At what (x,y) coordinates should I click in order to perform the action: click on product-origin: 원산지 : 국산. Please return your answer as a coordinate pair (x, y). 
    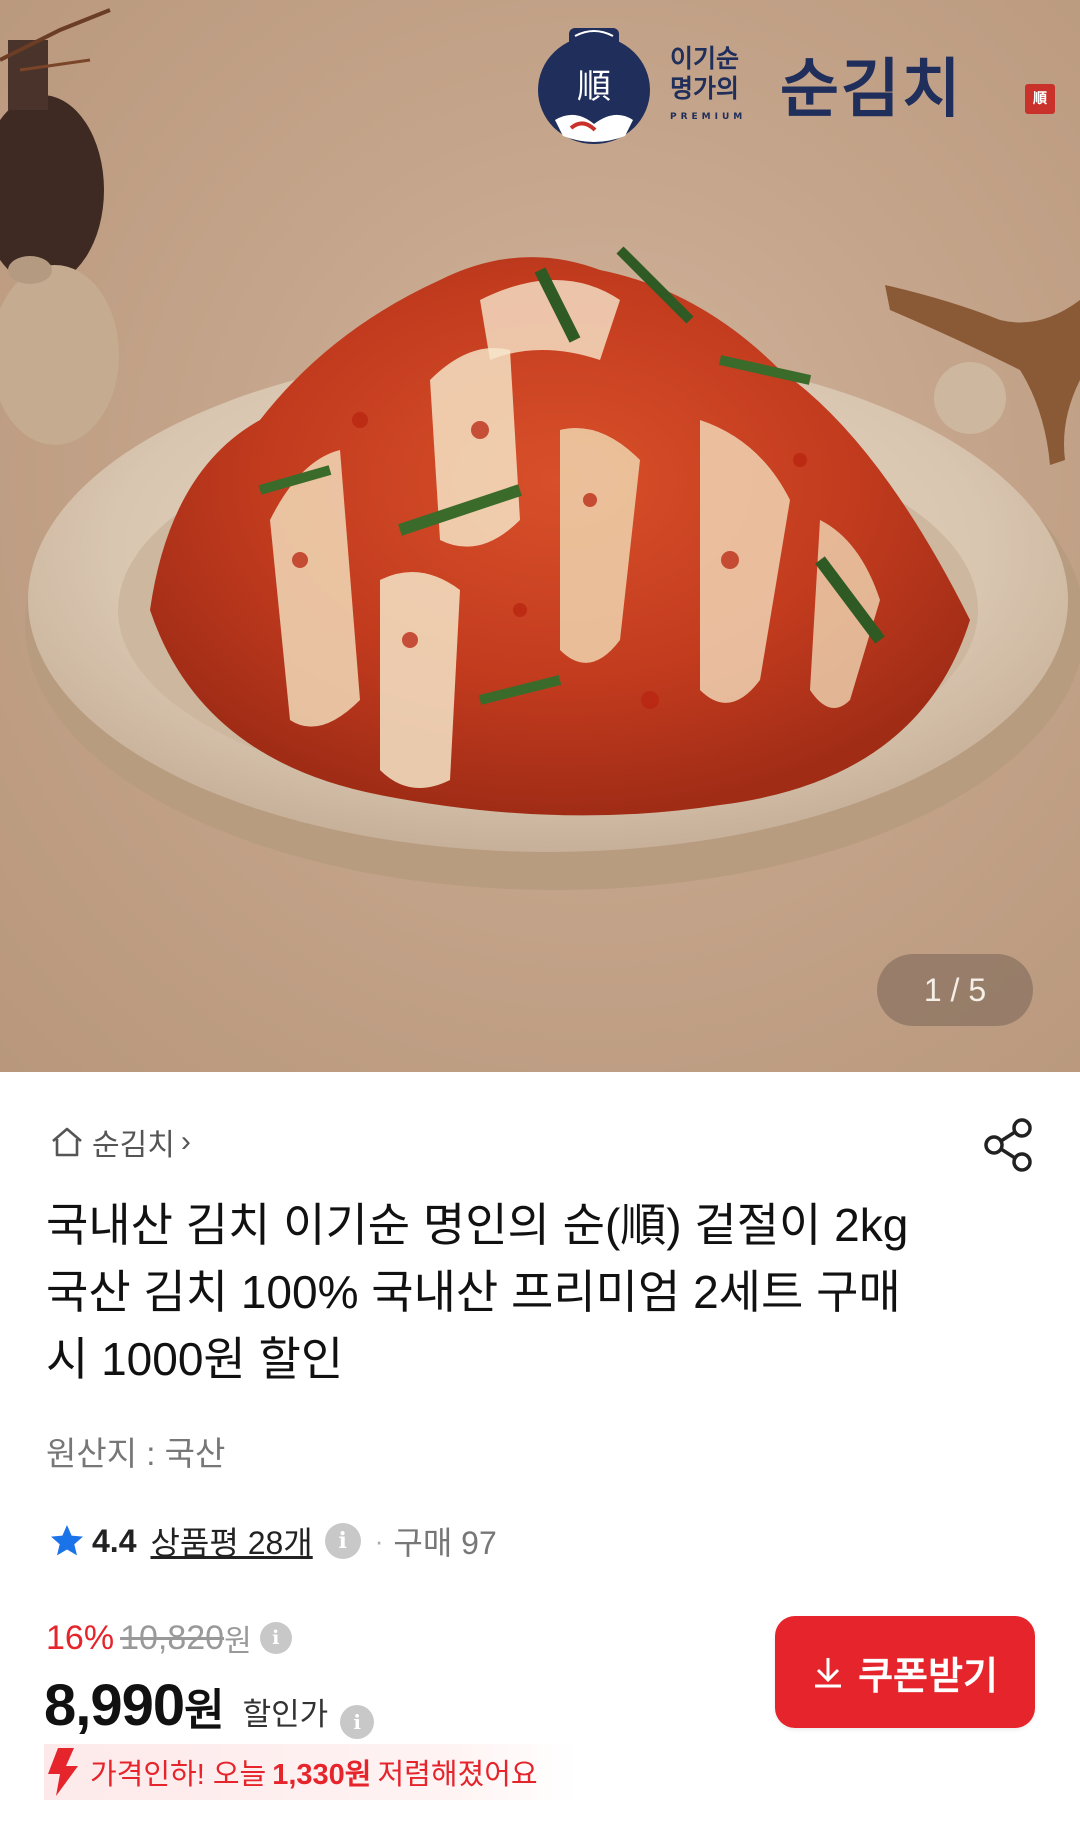
    Looking at the image, I should click on (136, 1453).